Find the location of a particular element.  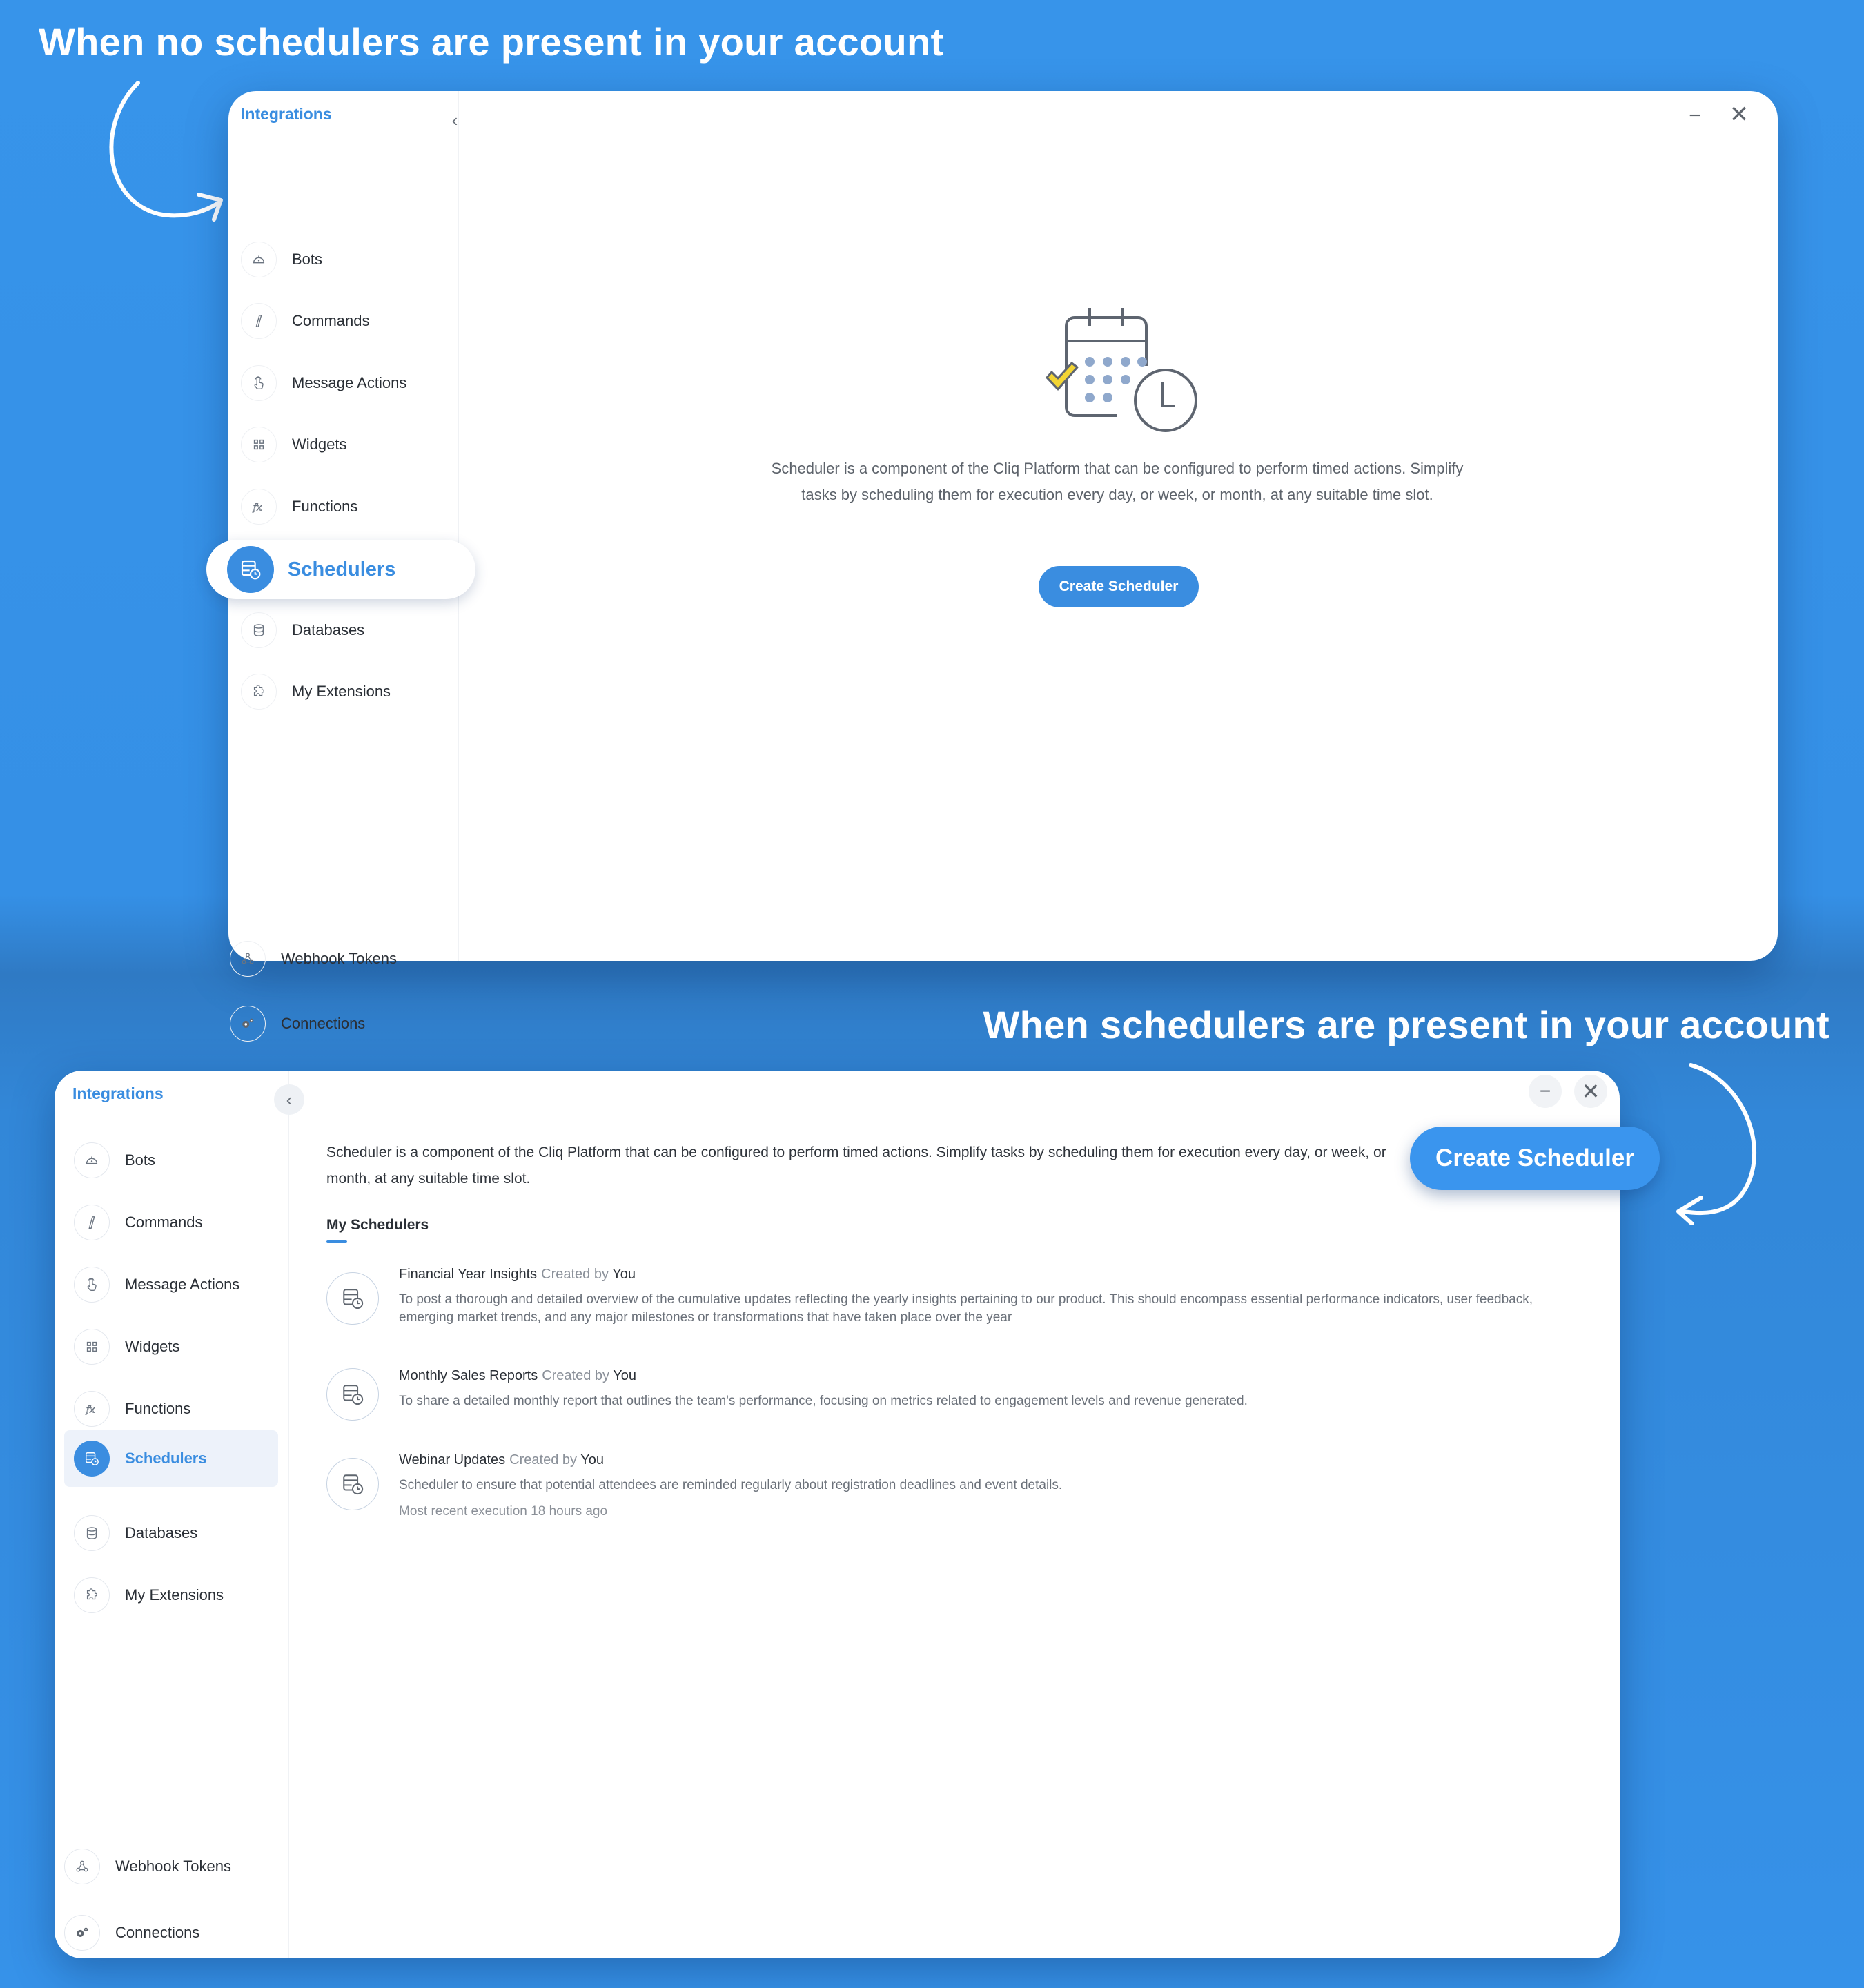

tab-my-schedulers: My Schedulers is located at coordinates (377, 1225).